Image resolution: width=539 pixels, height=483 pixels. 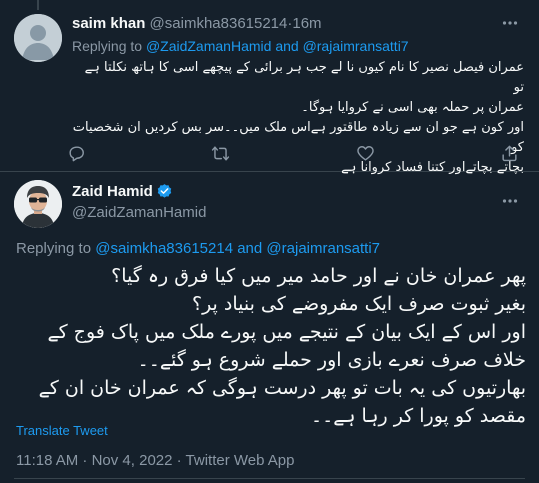 I want to click on thread-connector-line, so click(x=38, y=5).